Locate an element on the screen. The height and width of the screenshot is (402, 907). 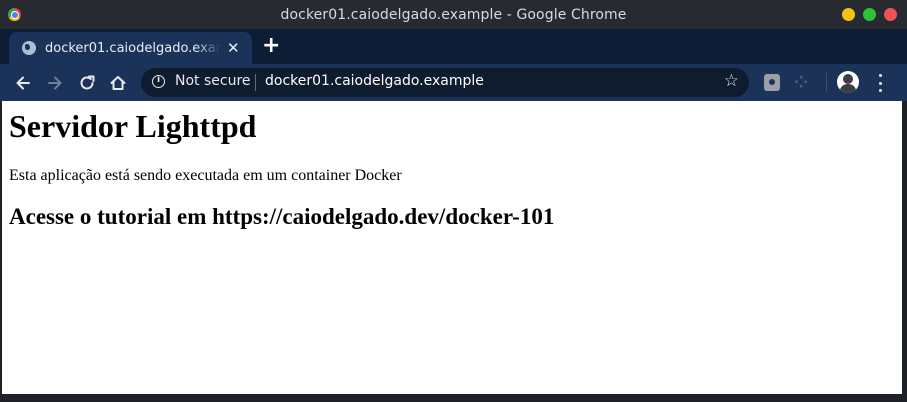
tab-close-button: ✕ is located at coordinates (233, 48).